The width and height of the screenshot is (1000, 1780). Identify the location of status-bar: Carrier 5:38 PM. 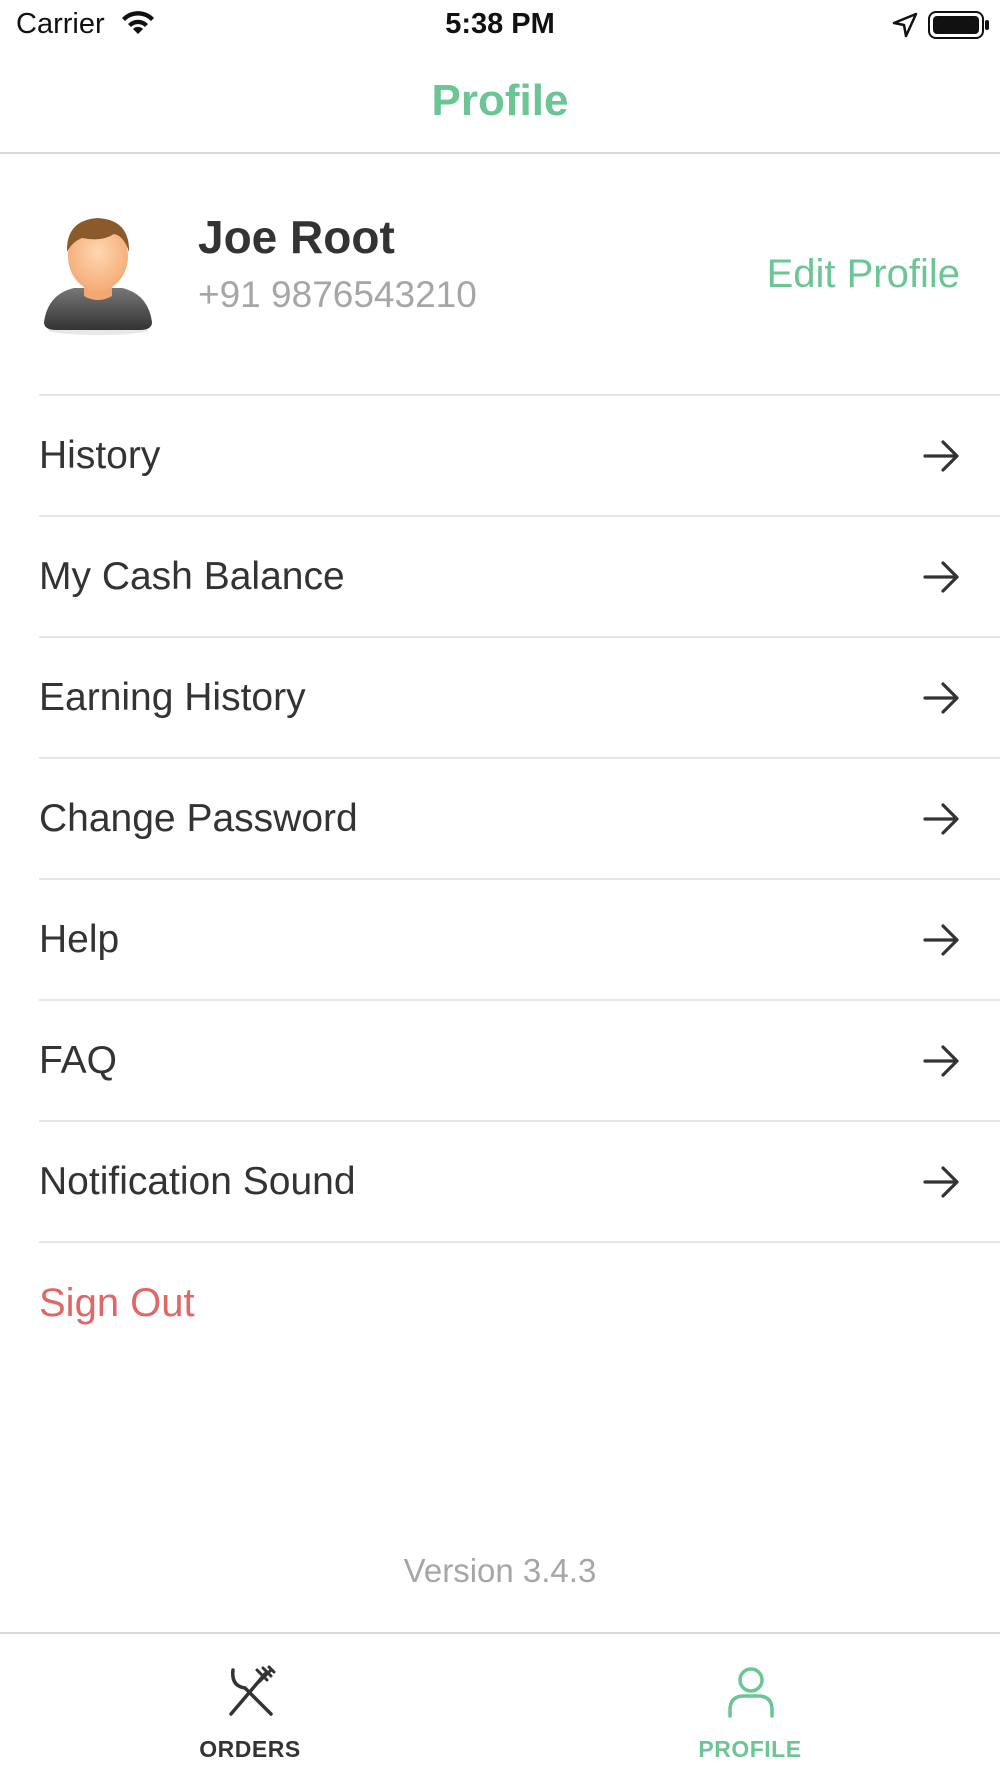
(500, 26).